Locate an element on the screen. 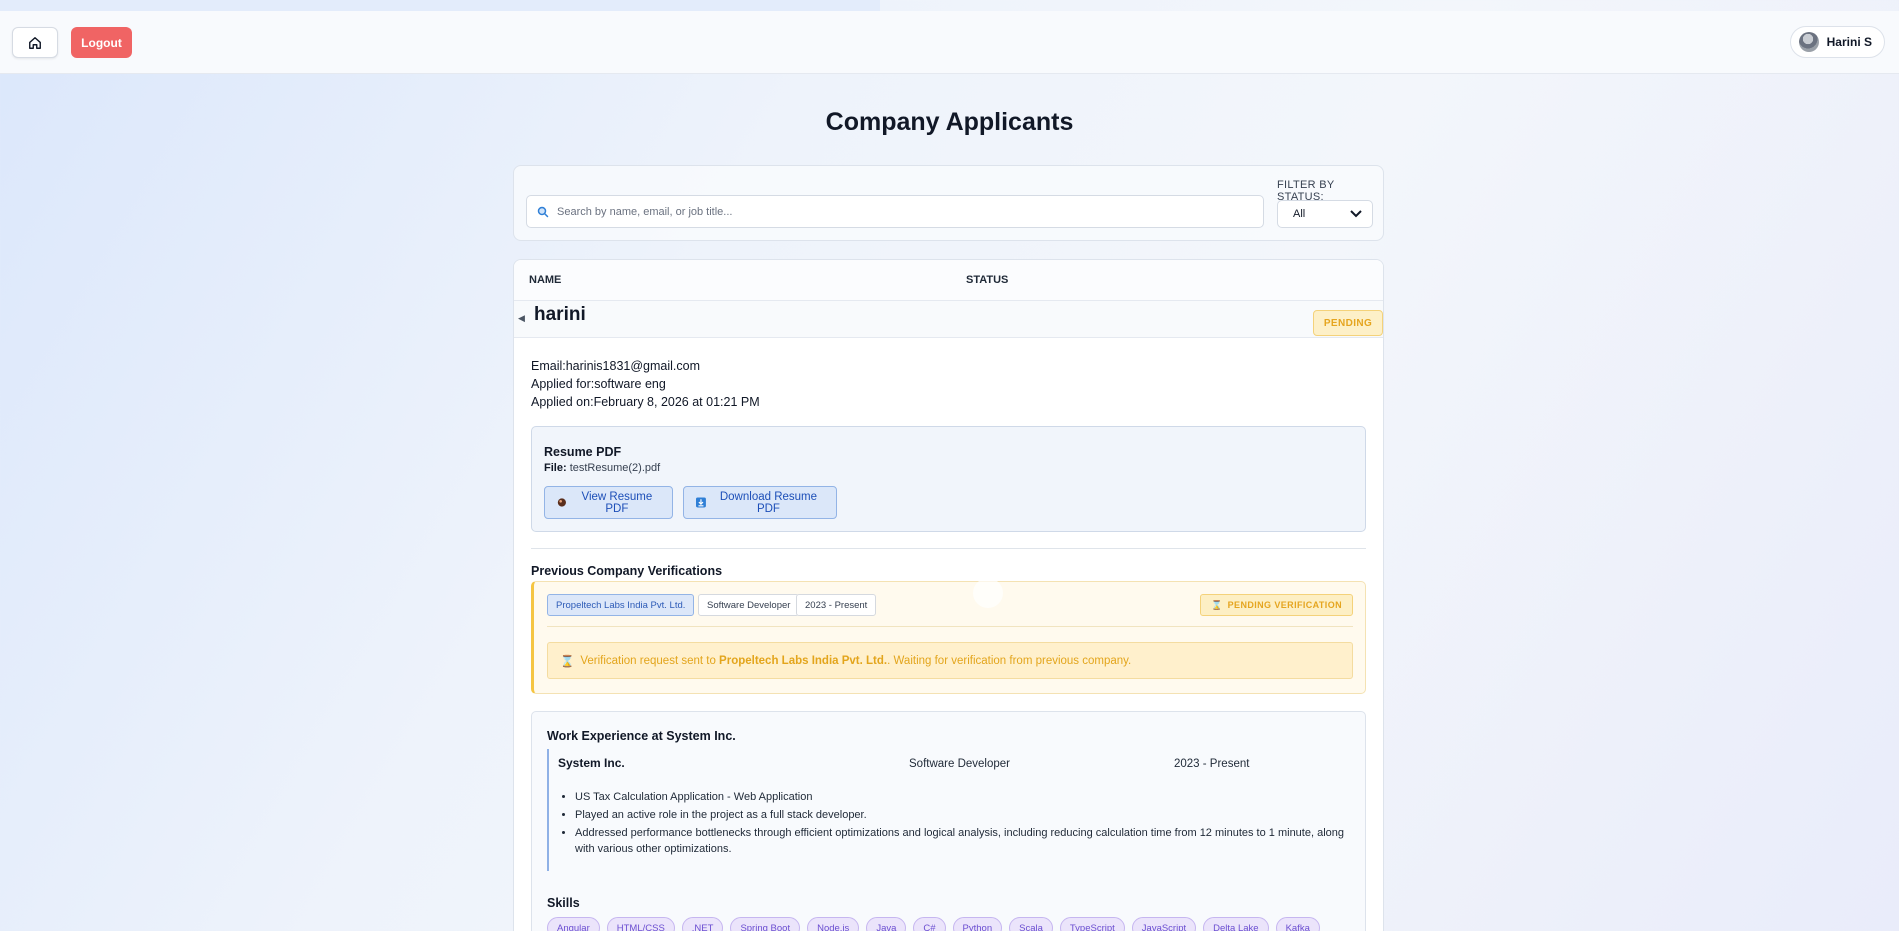 This screenshot has height=931, width=1899. user-name: Harini S is located at coordinates (1849, 42).